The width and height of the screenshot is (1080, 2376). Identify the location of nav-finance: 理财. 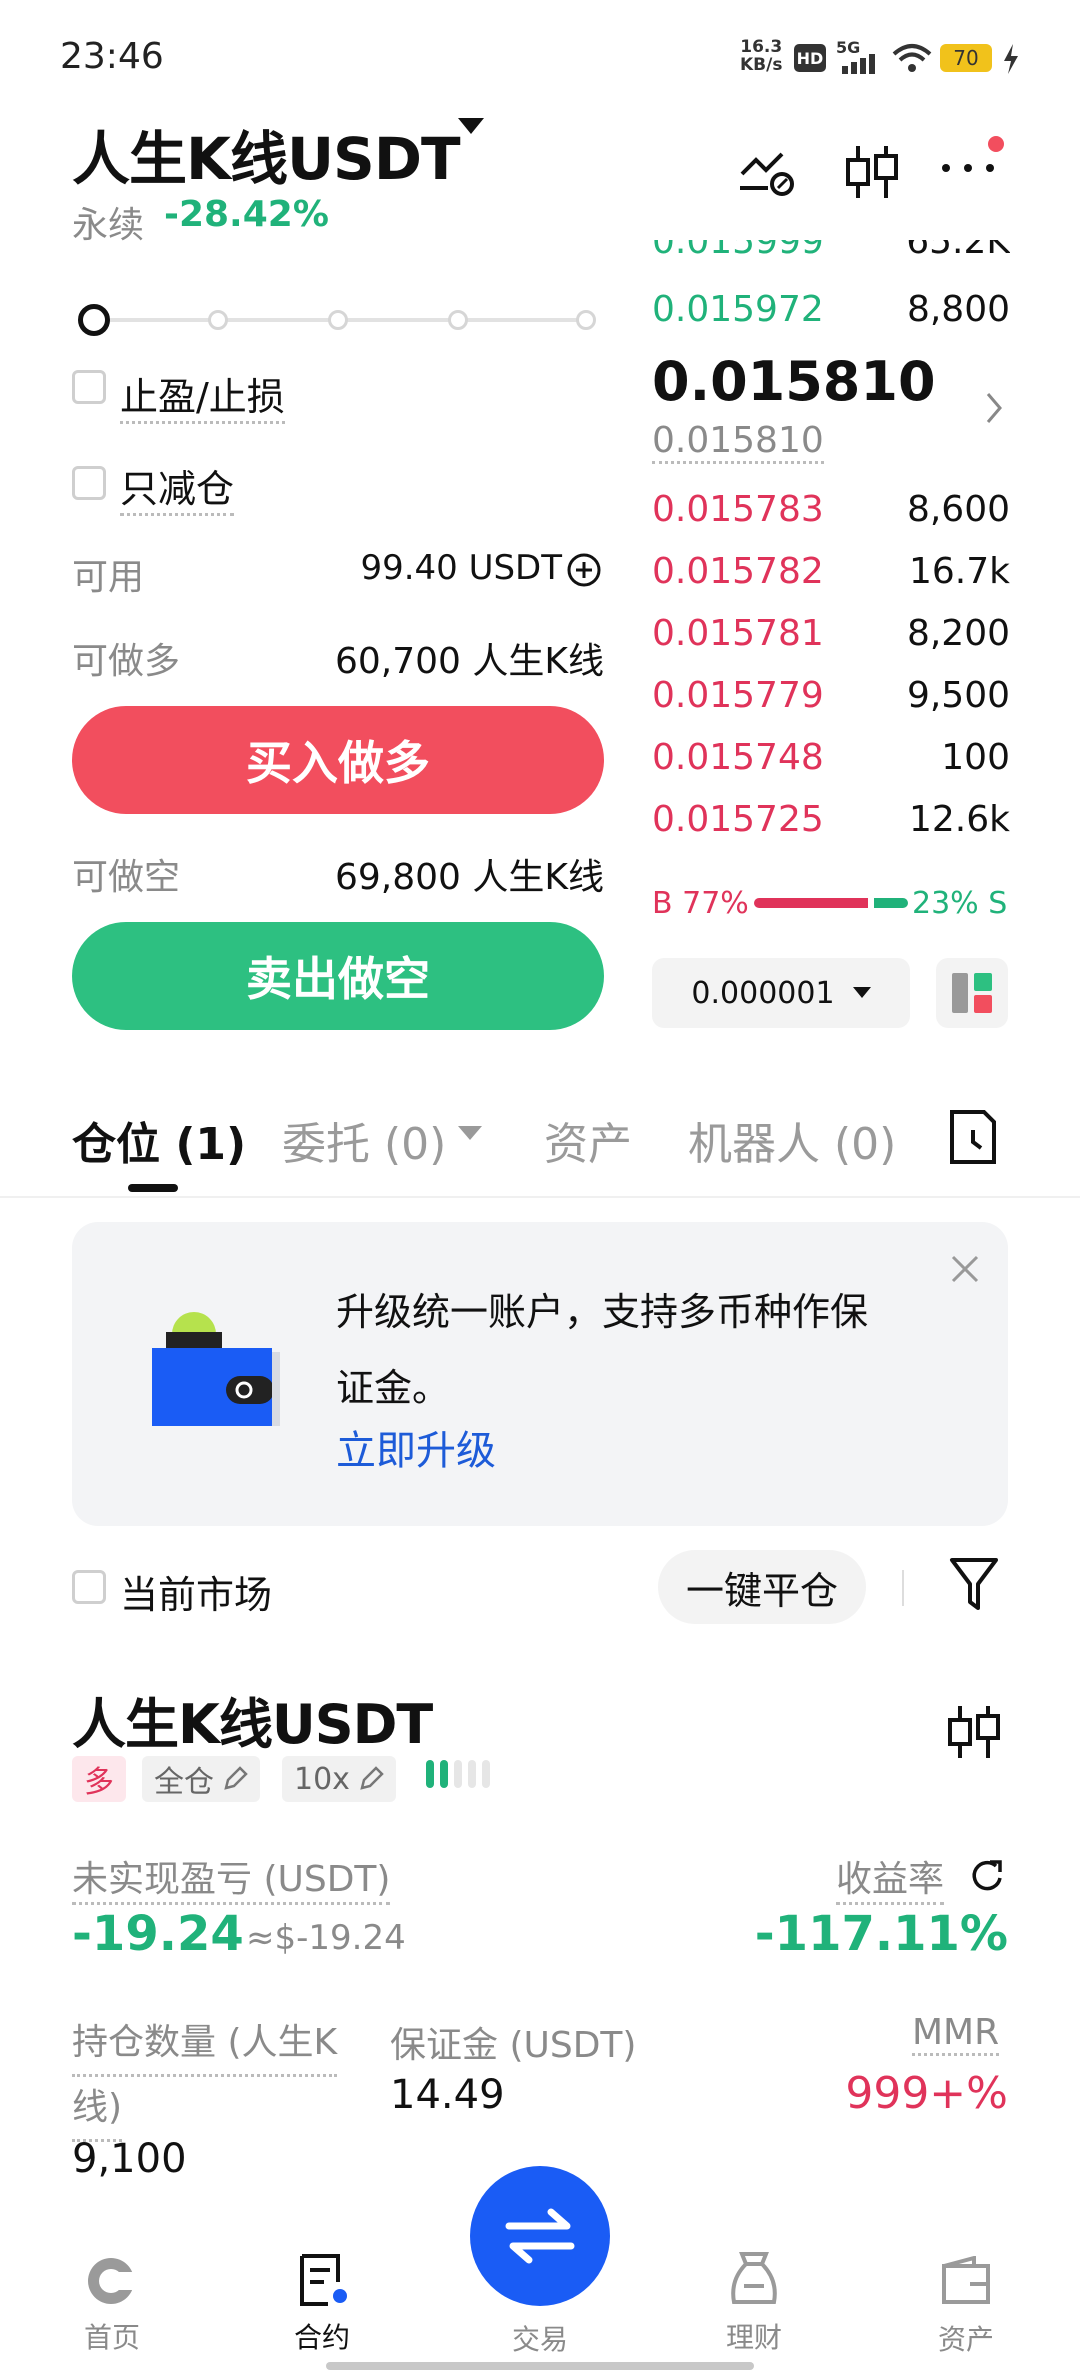
(754, 2336).